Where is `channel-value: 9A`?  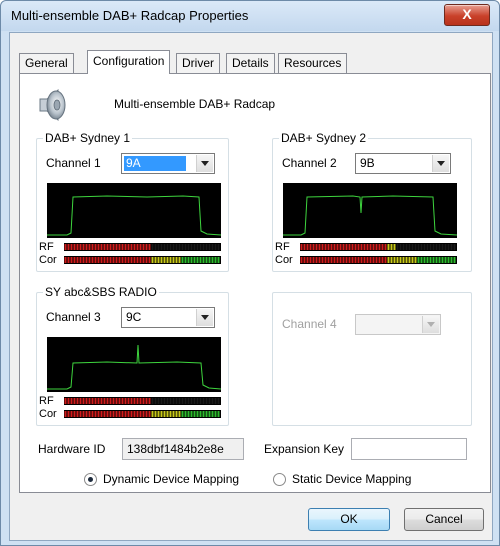
channel-value: 9A is located at coordinates (155, 163).